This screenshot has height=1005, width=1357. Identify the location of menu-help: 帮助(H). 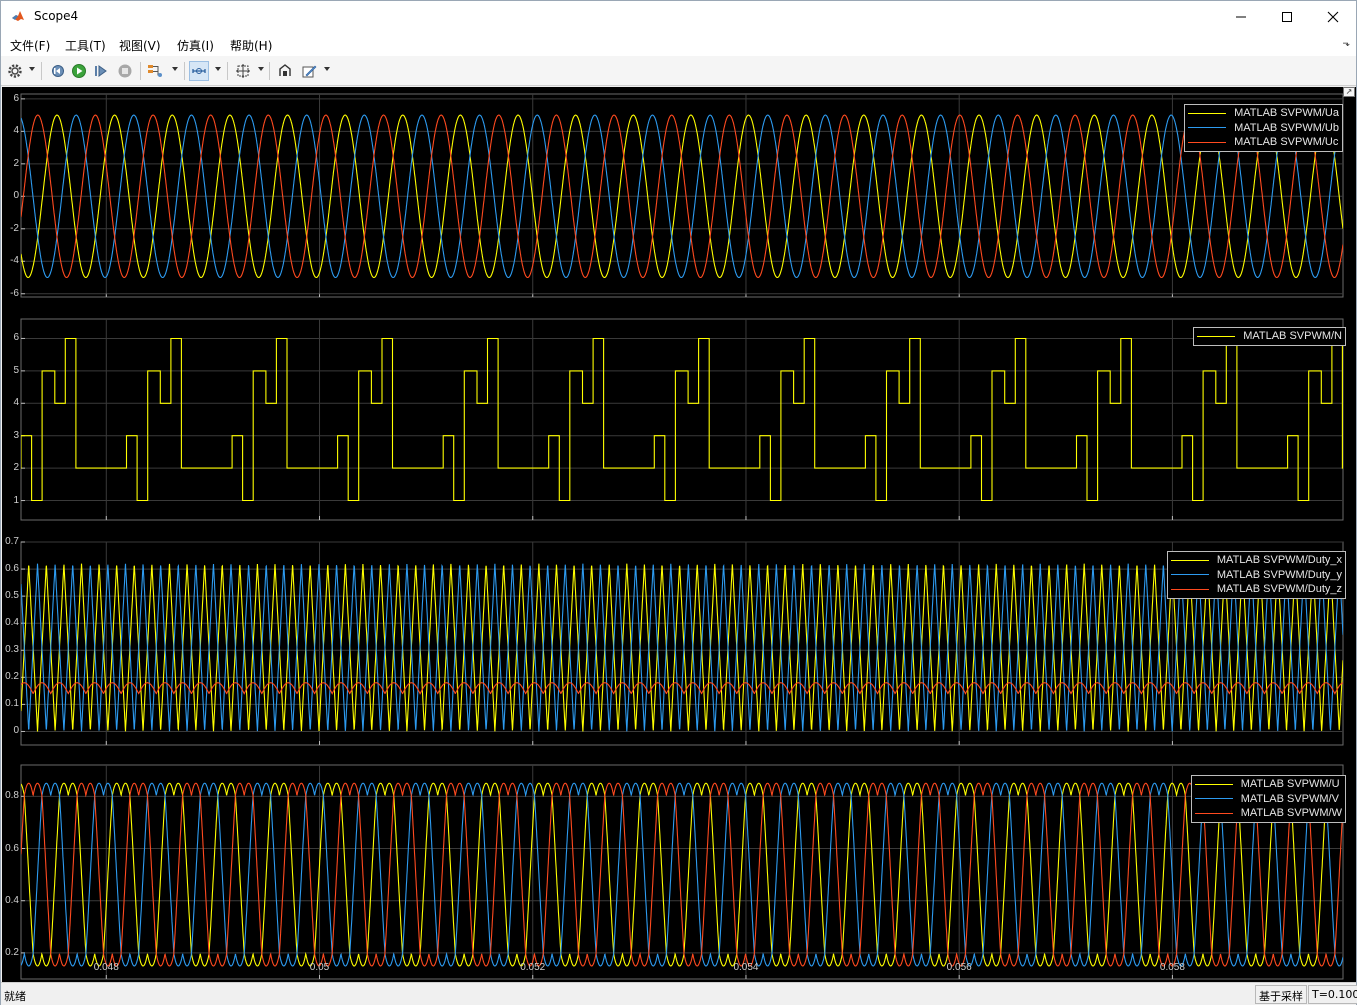
(251, 45).